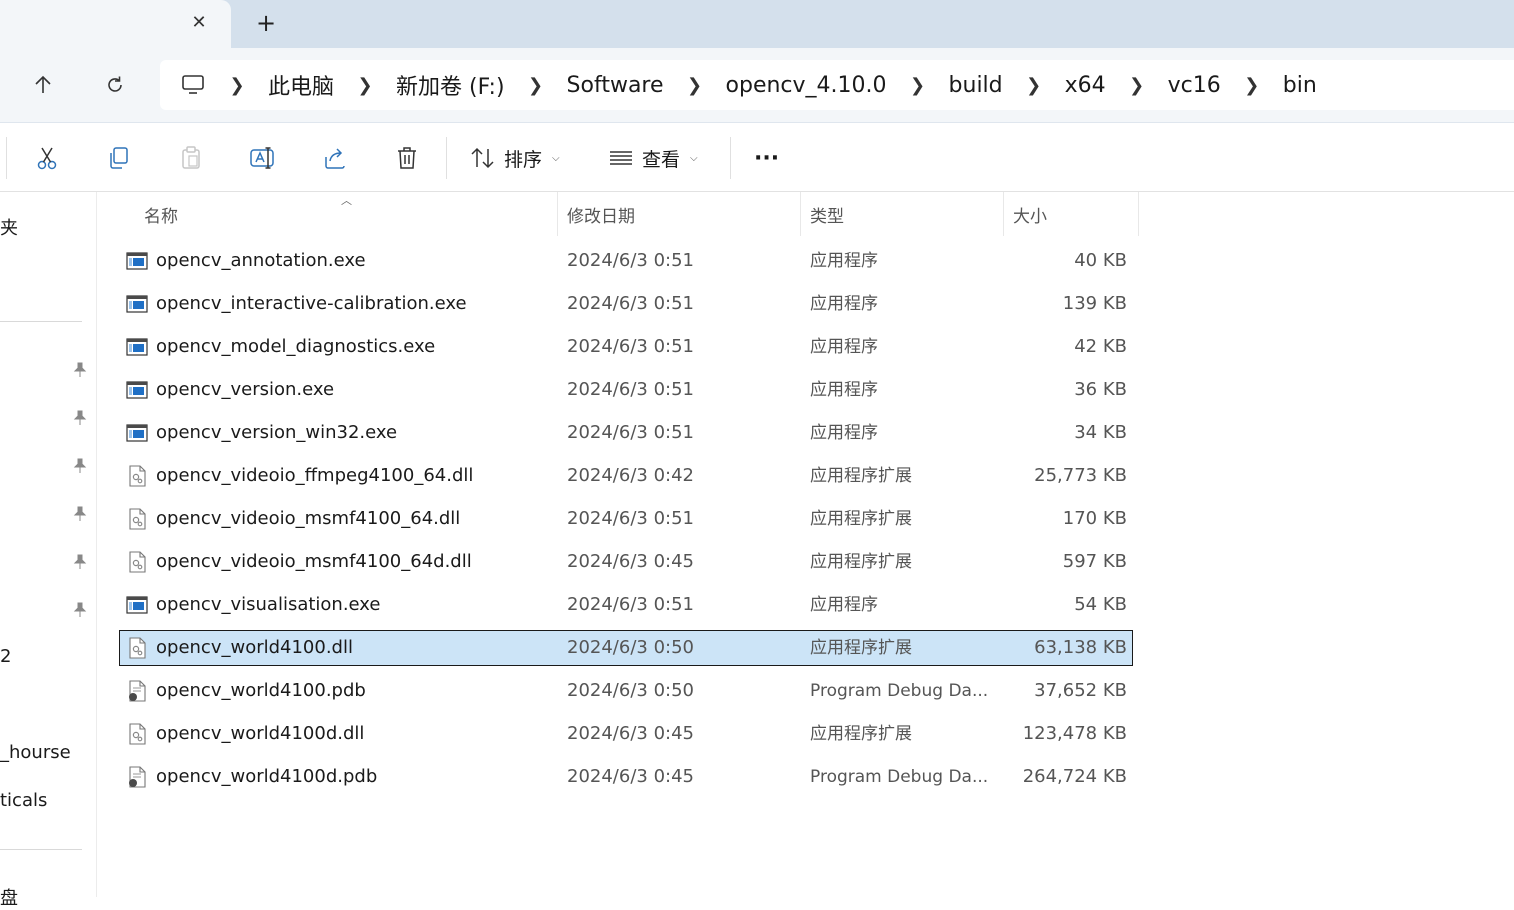 This screenshot has width=1514, height=910. I want to click on breadcrumb-x64: x64, so click(1085, 85).